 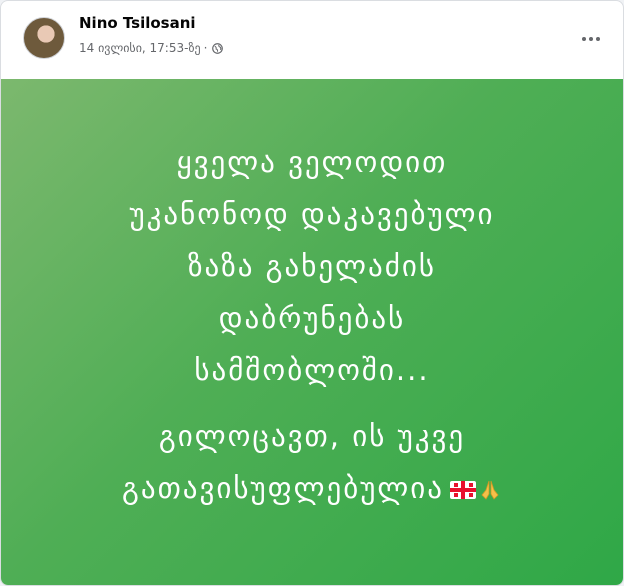 I want to click on more-options-icon, so click(x=584, y=39).